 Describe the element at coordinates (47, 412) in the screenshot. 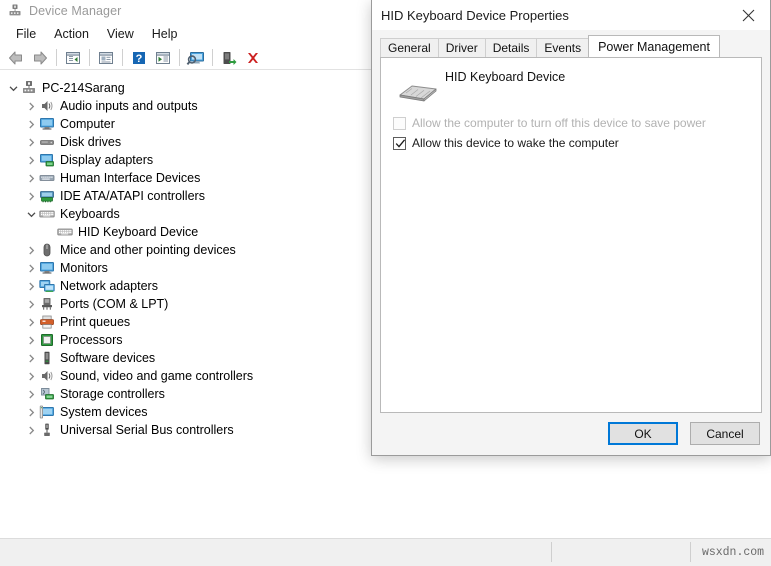

I see `system-device-icon` at that location.